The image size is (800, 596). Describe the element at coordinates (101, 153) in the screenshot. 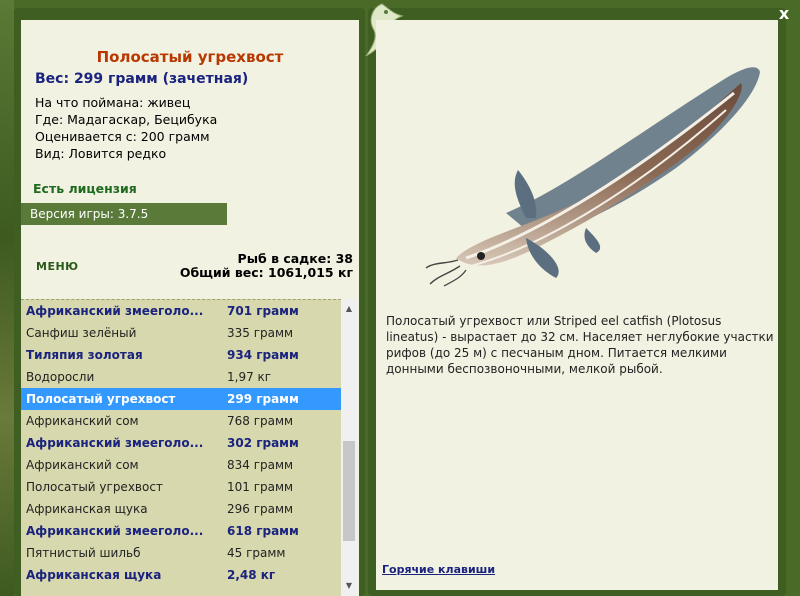

I see `kind-label: Вид: Ловится редко` at that location.